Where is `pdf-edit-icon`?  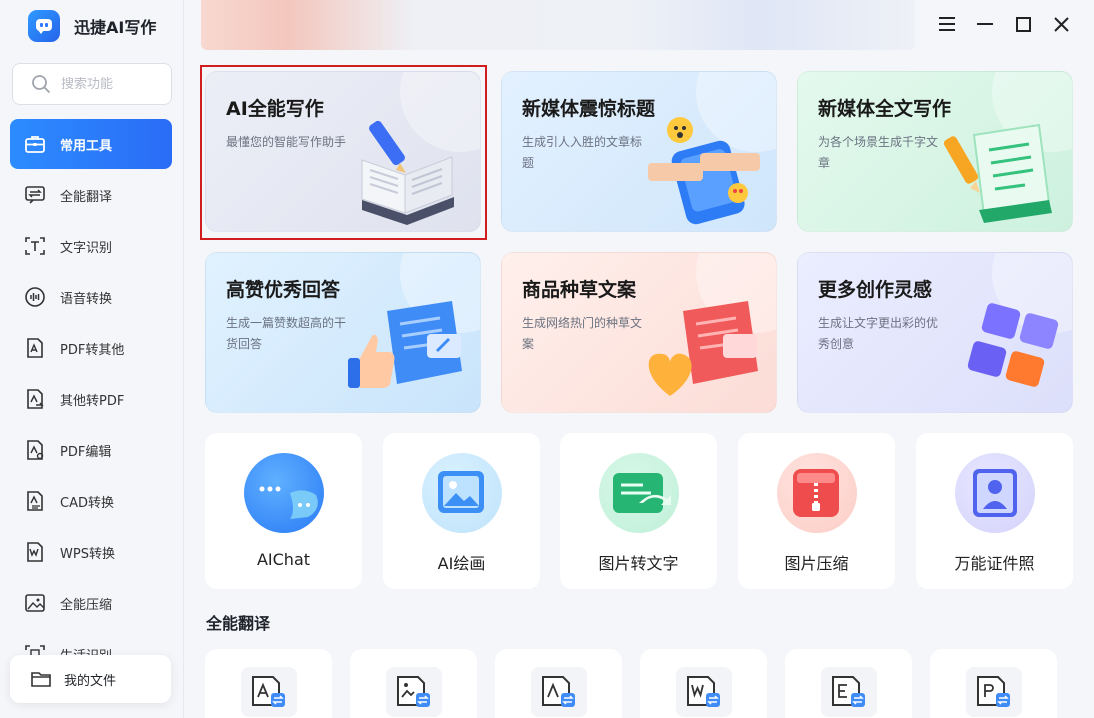
pdf-edit-icon is located at coordinates (35, 450).